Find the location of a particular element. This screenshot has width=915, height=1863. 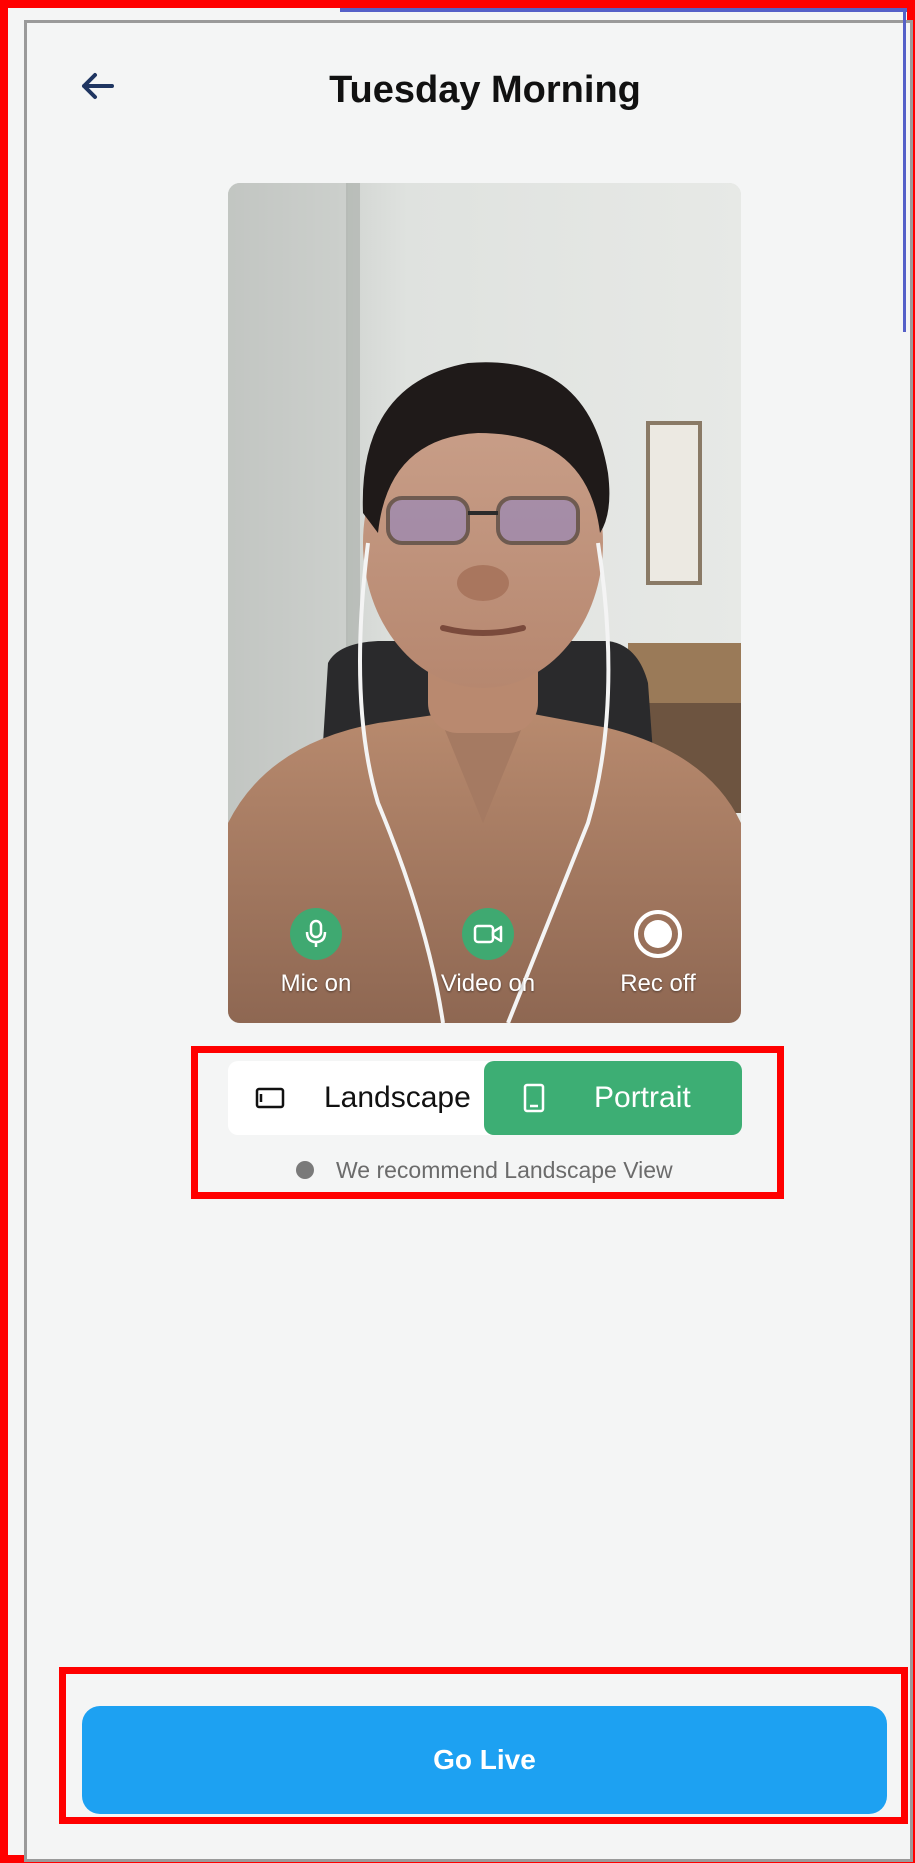

record-label: Rec off is located at coordinates (658, 983).